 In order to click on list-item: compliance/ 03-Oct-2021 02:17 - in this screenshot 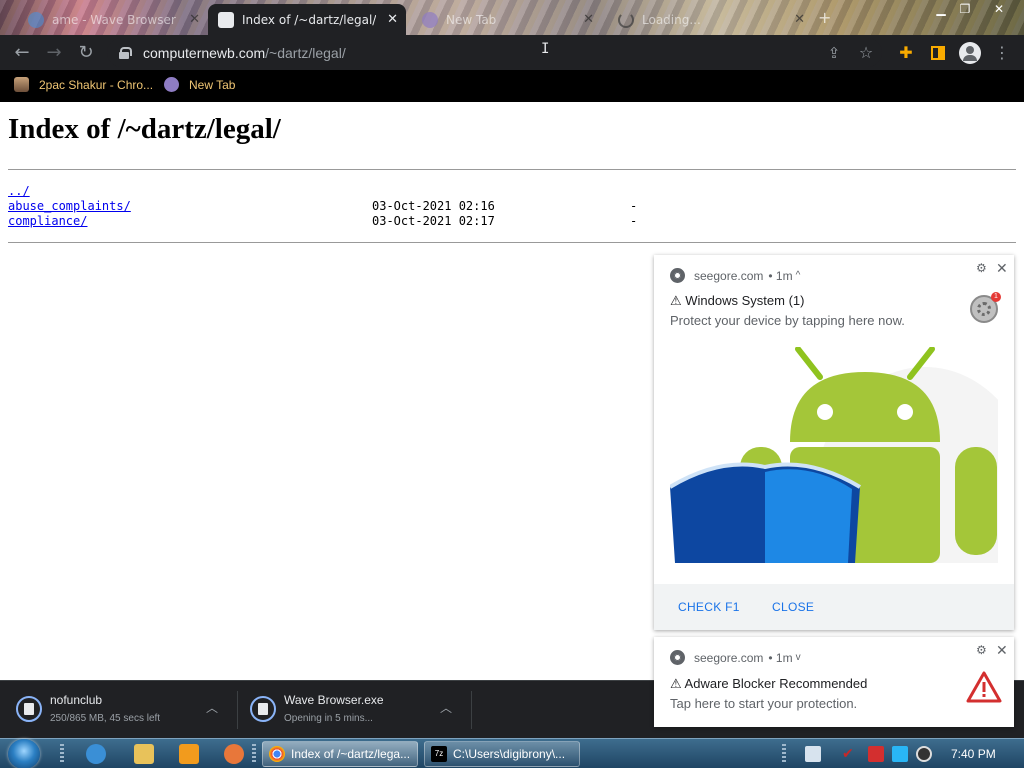, I will do `click(508, 221)`.